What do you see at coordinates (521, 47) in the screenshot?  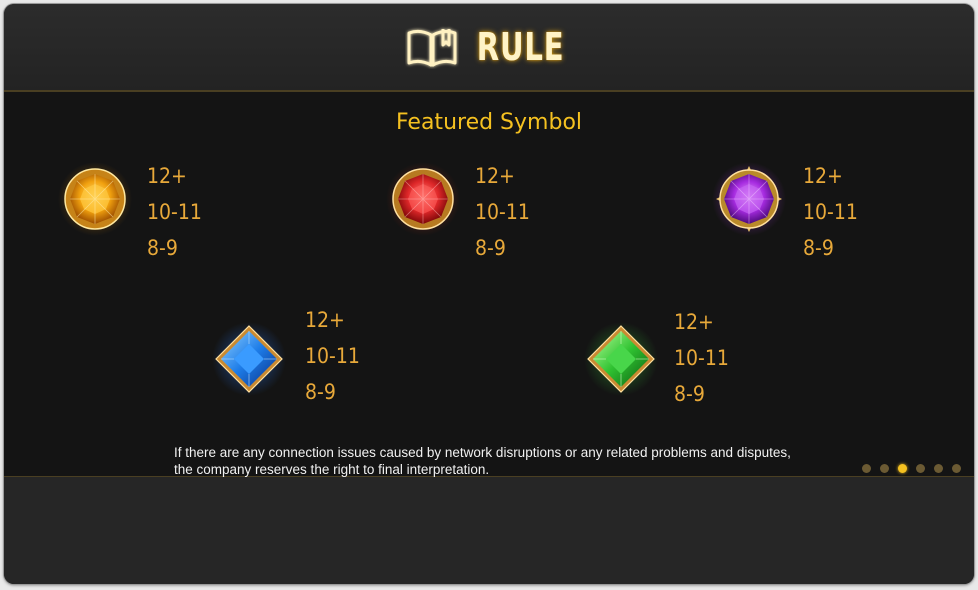 I see `page-title: RULE` at bounding box center [521, 47].